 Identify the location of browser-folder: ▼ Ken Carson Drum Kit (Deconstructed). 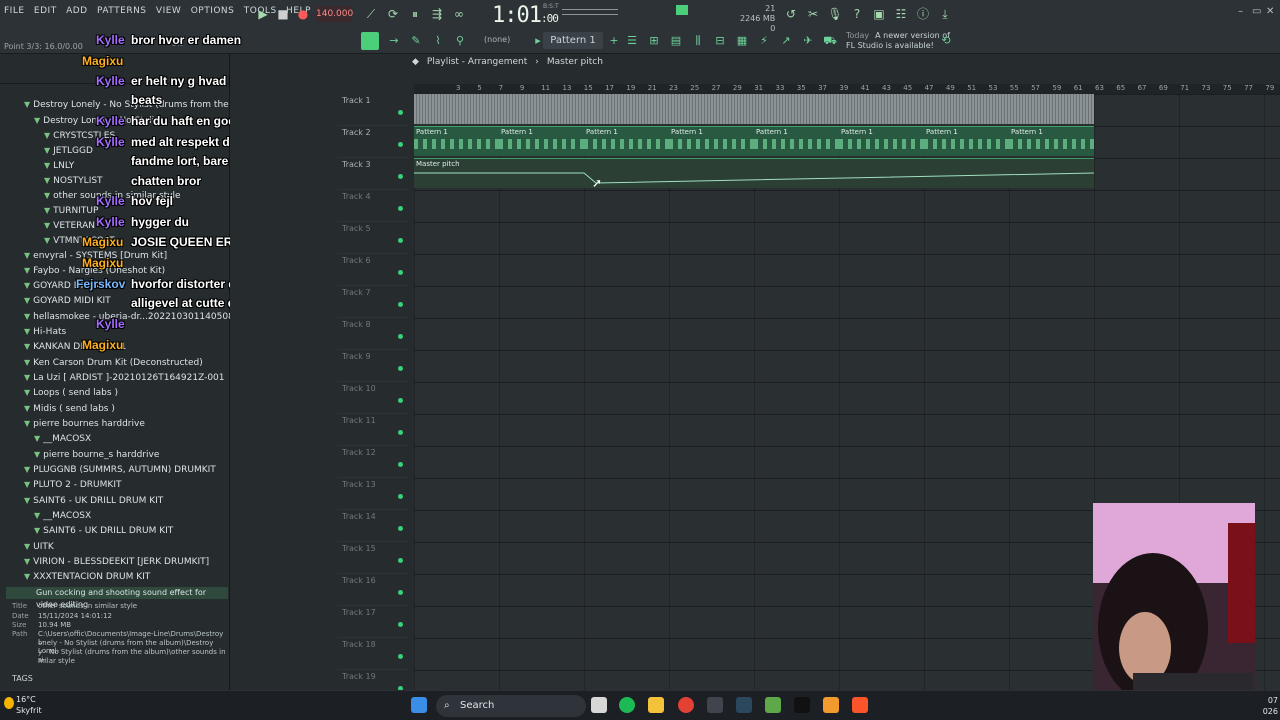
(113, 363).